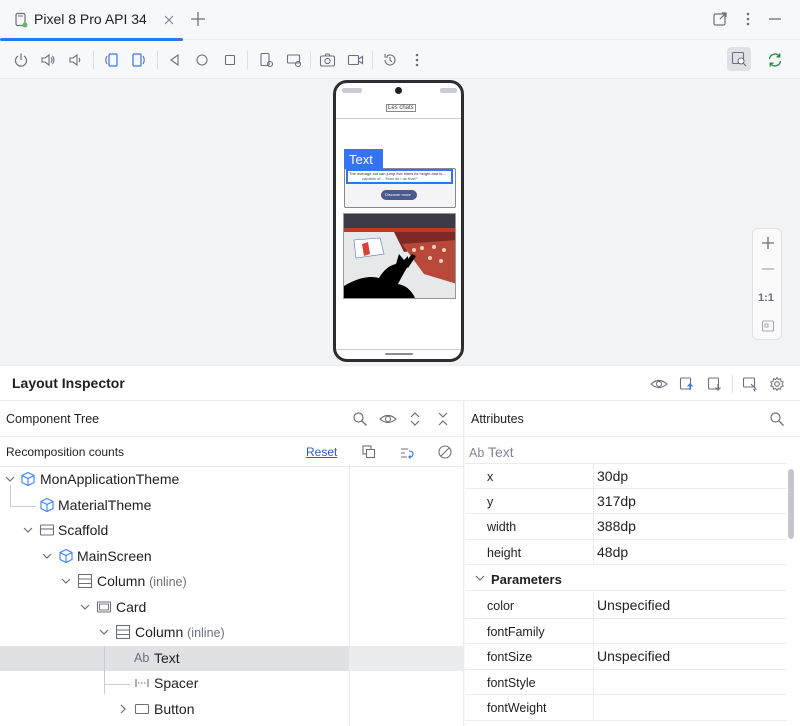 The width and height of the screenshot is (800, 726). What do you see at coordinates (66, 556) in the screenshot?
I see `compose-cube-icon` at bounding box center [66, 556].